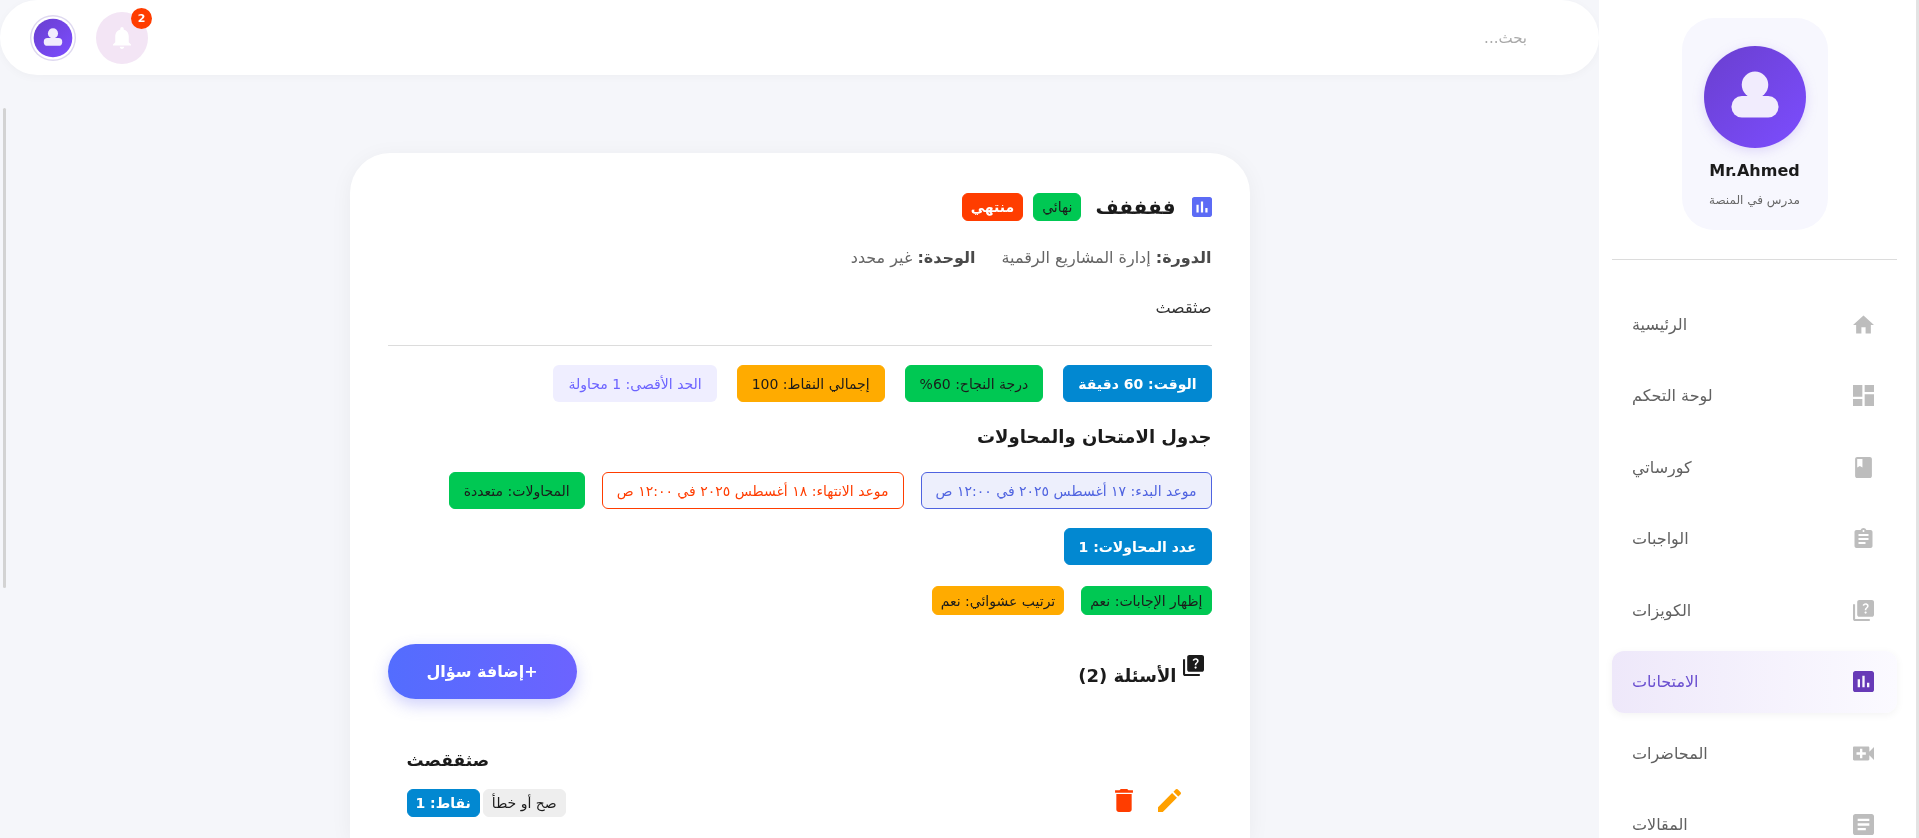  I want to click on schedule-heading: جدول الامتحان والمحاولات, so click(1094, 437).